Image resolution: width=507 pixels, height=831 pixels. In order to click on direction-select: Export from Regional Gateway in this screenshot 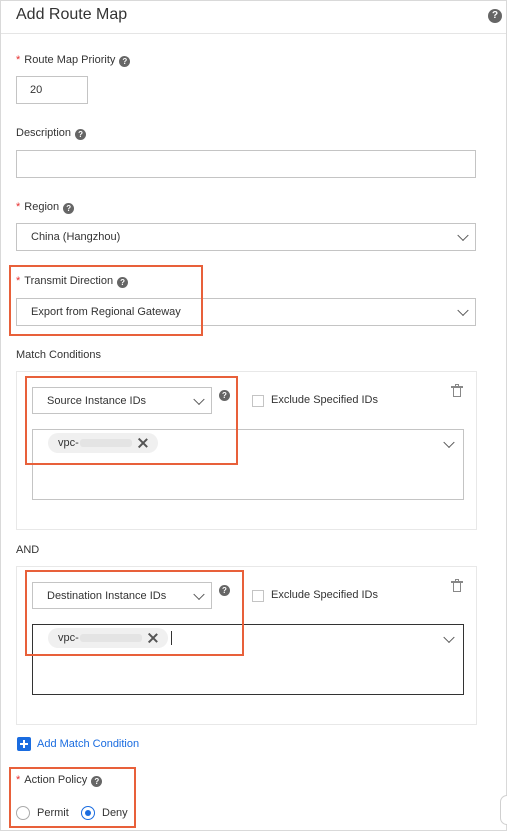, I will do `click(246, 312)`.